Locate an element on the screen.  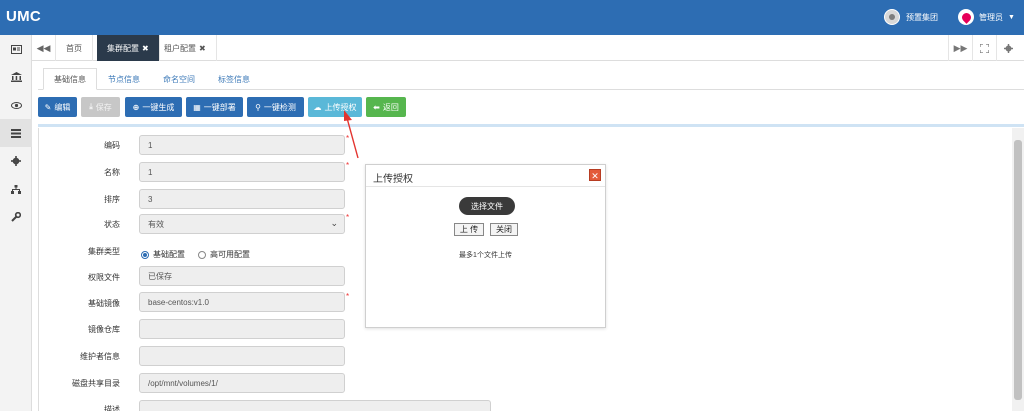
chevron-down-icon: ⌄ is located at coordinates (334, 223).